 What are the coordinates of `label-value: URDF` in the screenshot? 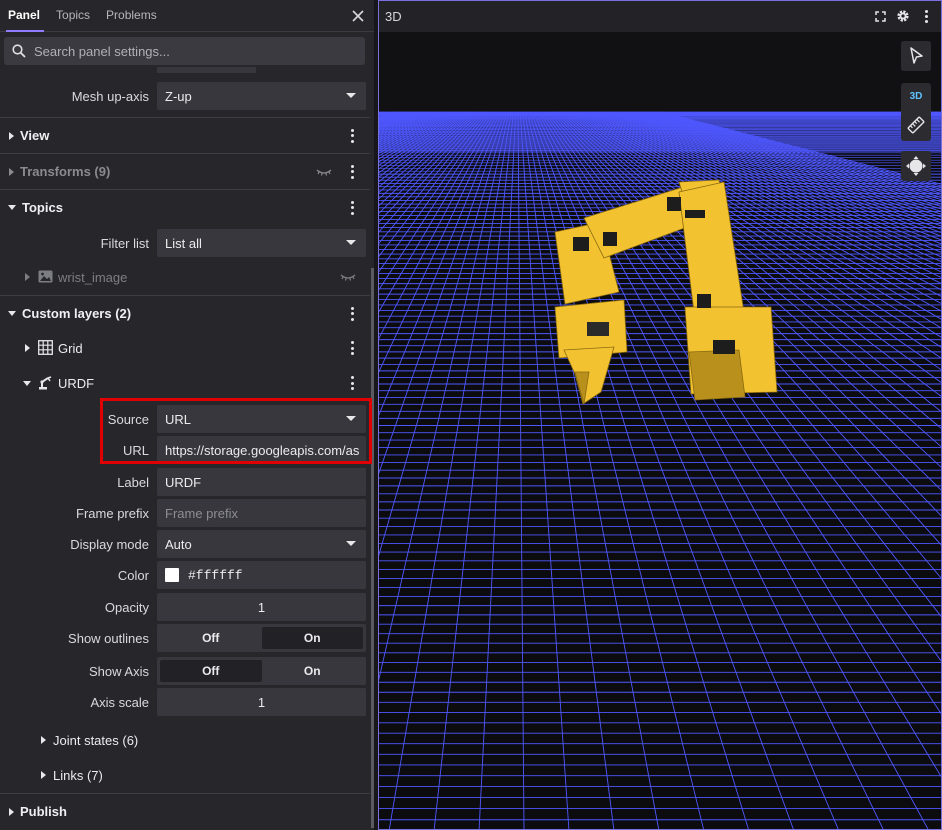 It's located at (183, 482).